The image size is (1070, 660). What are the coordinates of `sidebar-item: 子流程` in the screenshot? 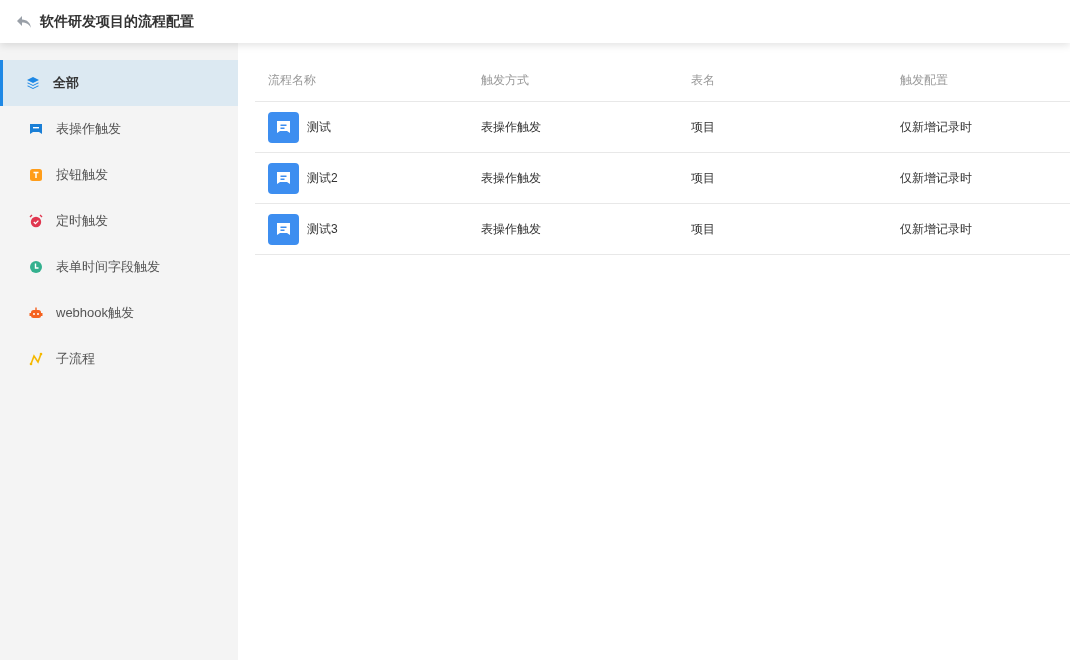 It's located at (119, 359).